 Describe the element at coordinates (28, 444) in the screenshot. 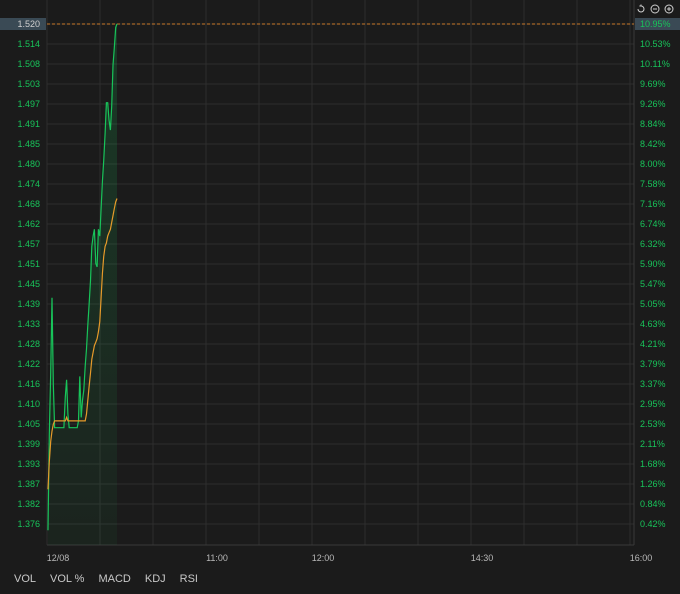

I see `y-left-tick-label: 1.399` at that location.